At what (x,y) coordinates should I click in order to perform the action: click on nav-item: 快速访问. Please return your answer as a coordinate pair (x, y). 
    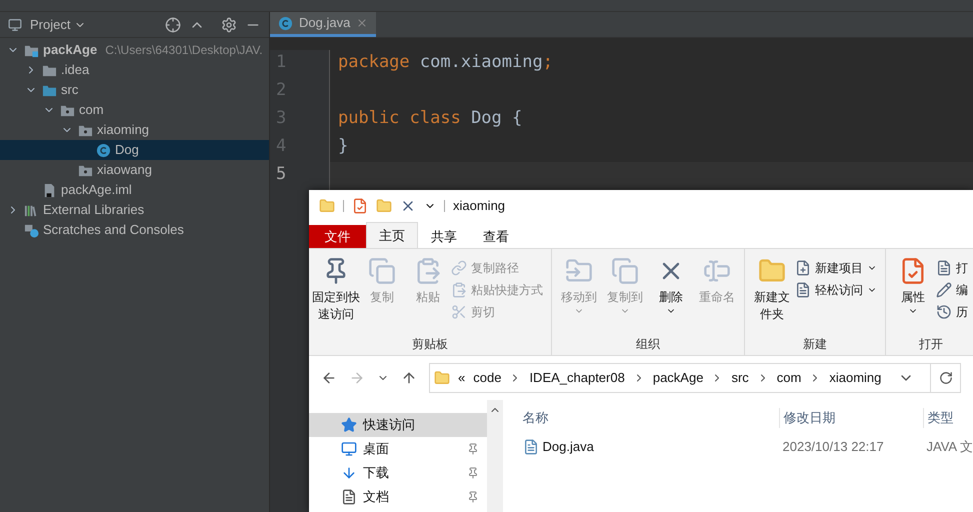
    Looking at the image, I should click on (398, 425).